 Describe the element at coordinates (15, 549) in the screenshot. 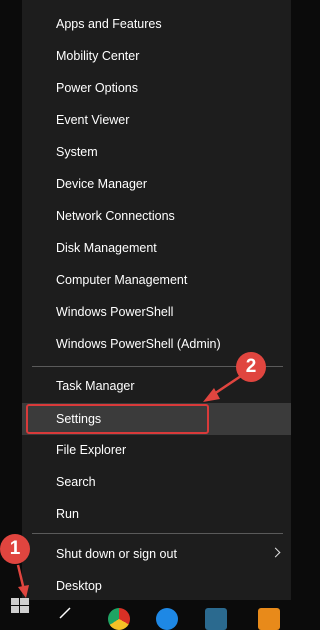

I see `step-badge-1: 1` at that location.